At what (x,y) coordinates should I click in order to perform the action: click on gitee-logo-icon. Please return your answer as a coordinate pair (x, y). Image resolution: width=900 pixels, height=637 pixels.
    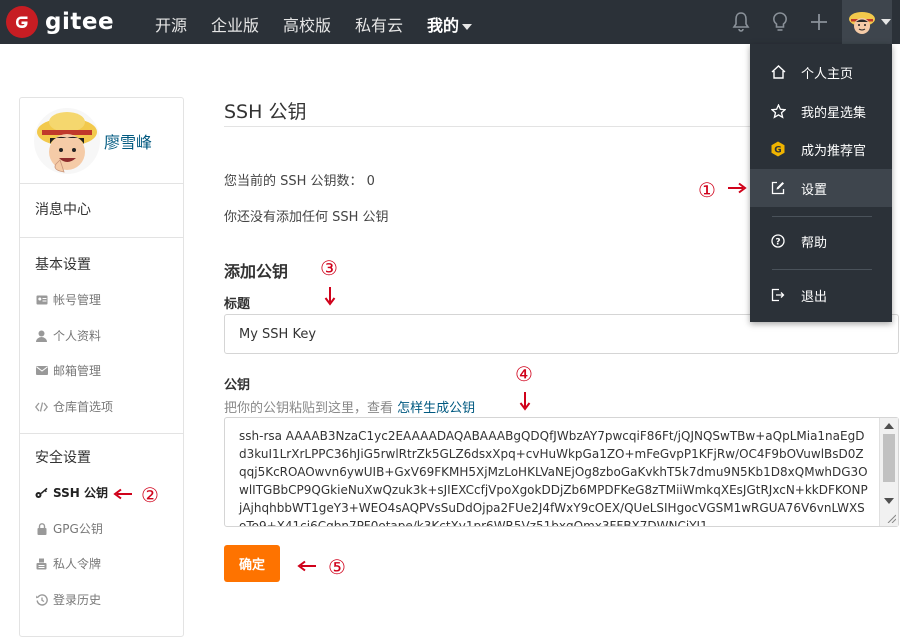
    Looking at the image, I should click on (22, 22).